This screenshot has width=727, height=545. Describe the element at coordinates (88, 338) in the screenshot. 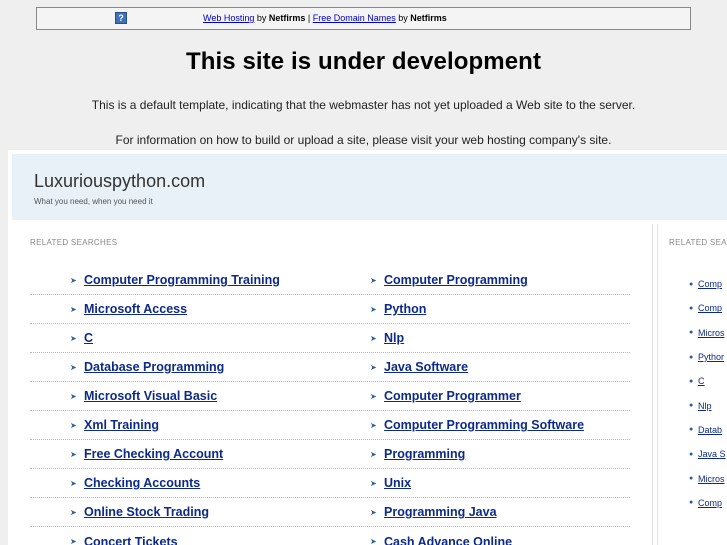

I see `related-search-link: C` at that location.